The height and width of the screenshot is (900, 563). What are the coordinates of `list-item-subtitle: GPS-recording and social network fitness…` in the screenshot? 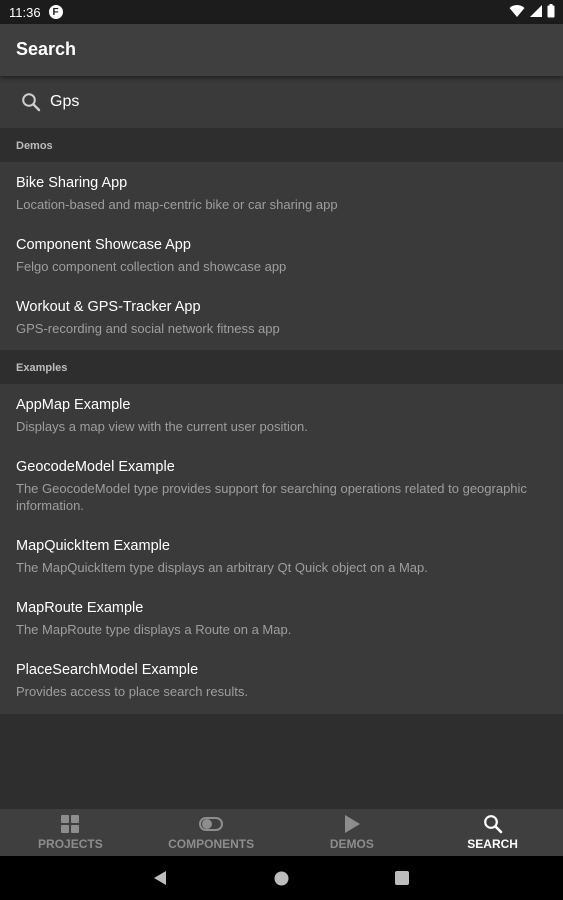 It's located at (148, 328).